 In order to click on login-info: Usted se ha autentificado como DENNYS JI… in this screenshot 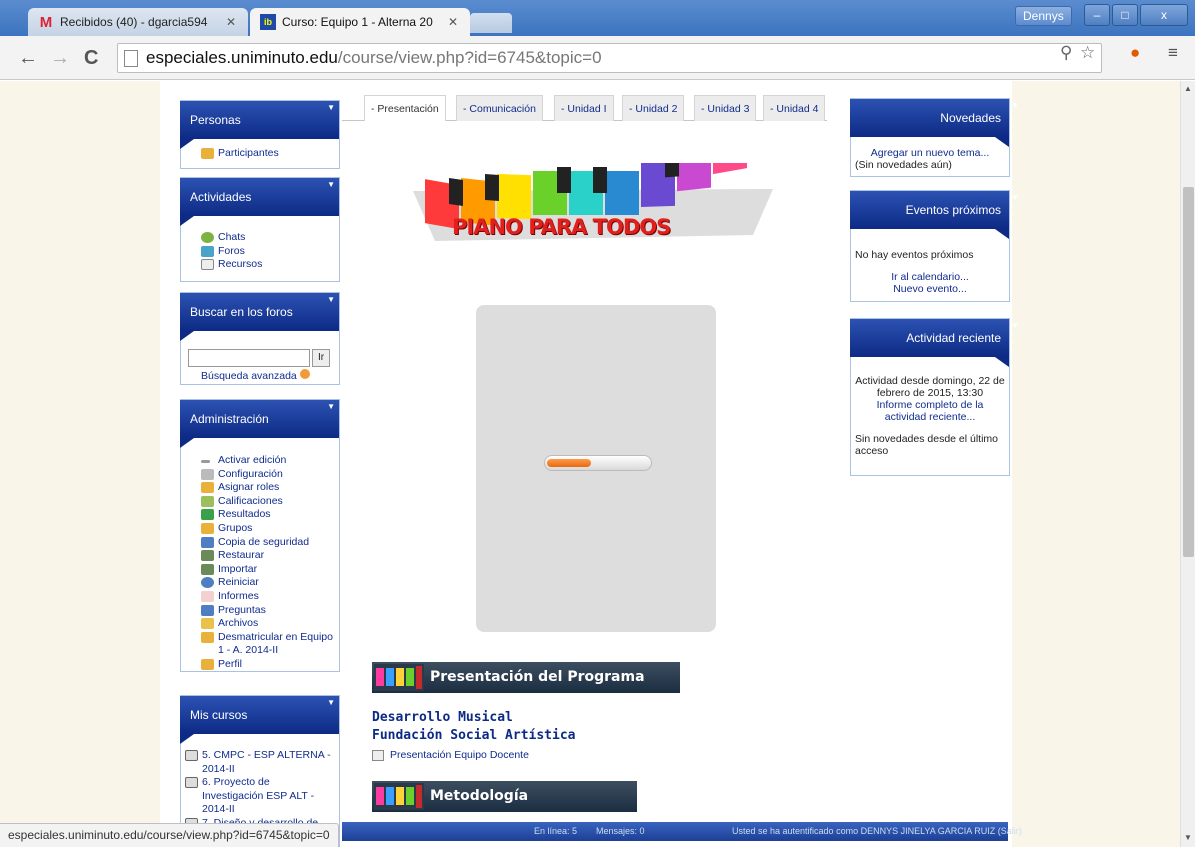, I will do `click(877, 831)`.